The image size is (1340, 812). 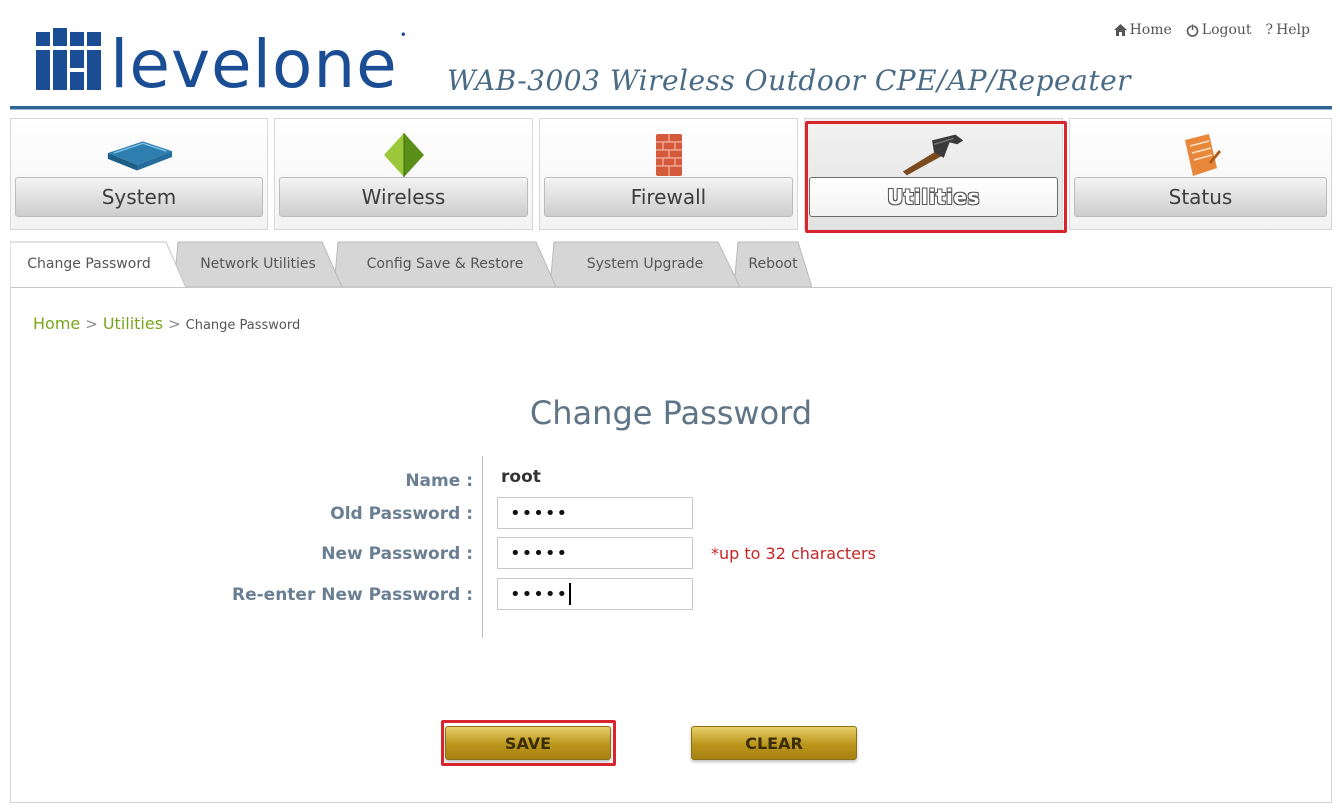 I want to click on nav-item-status: Status, so click(x=1200, y=174).